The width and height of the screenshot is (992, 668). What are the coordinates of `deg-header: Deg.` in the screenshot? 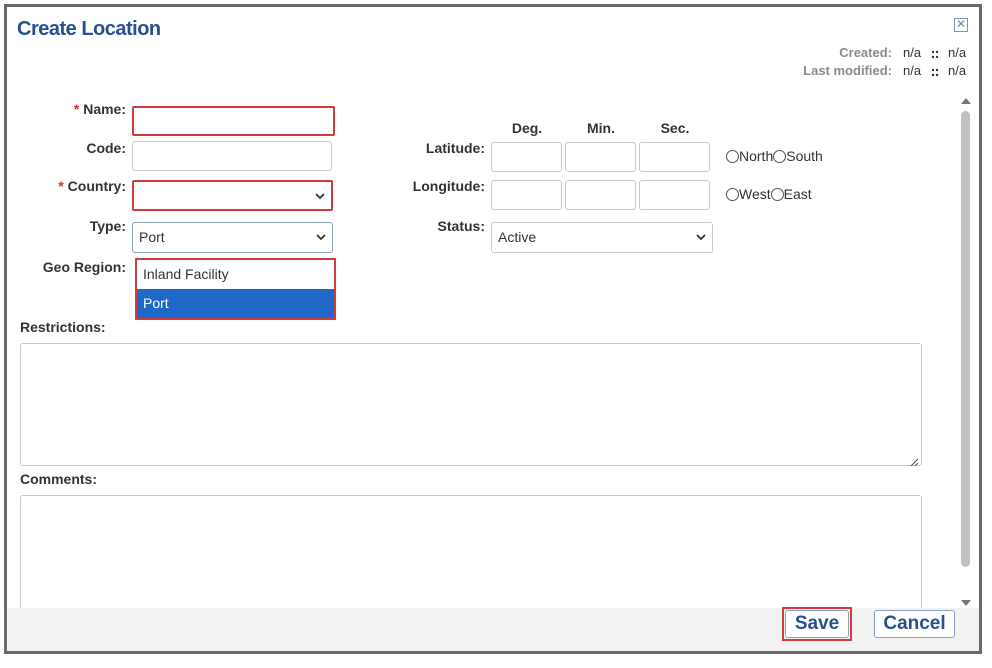 It's located at (527, 128).